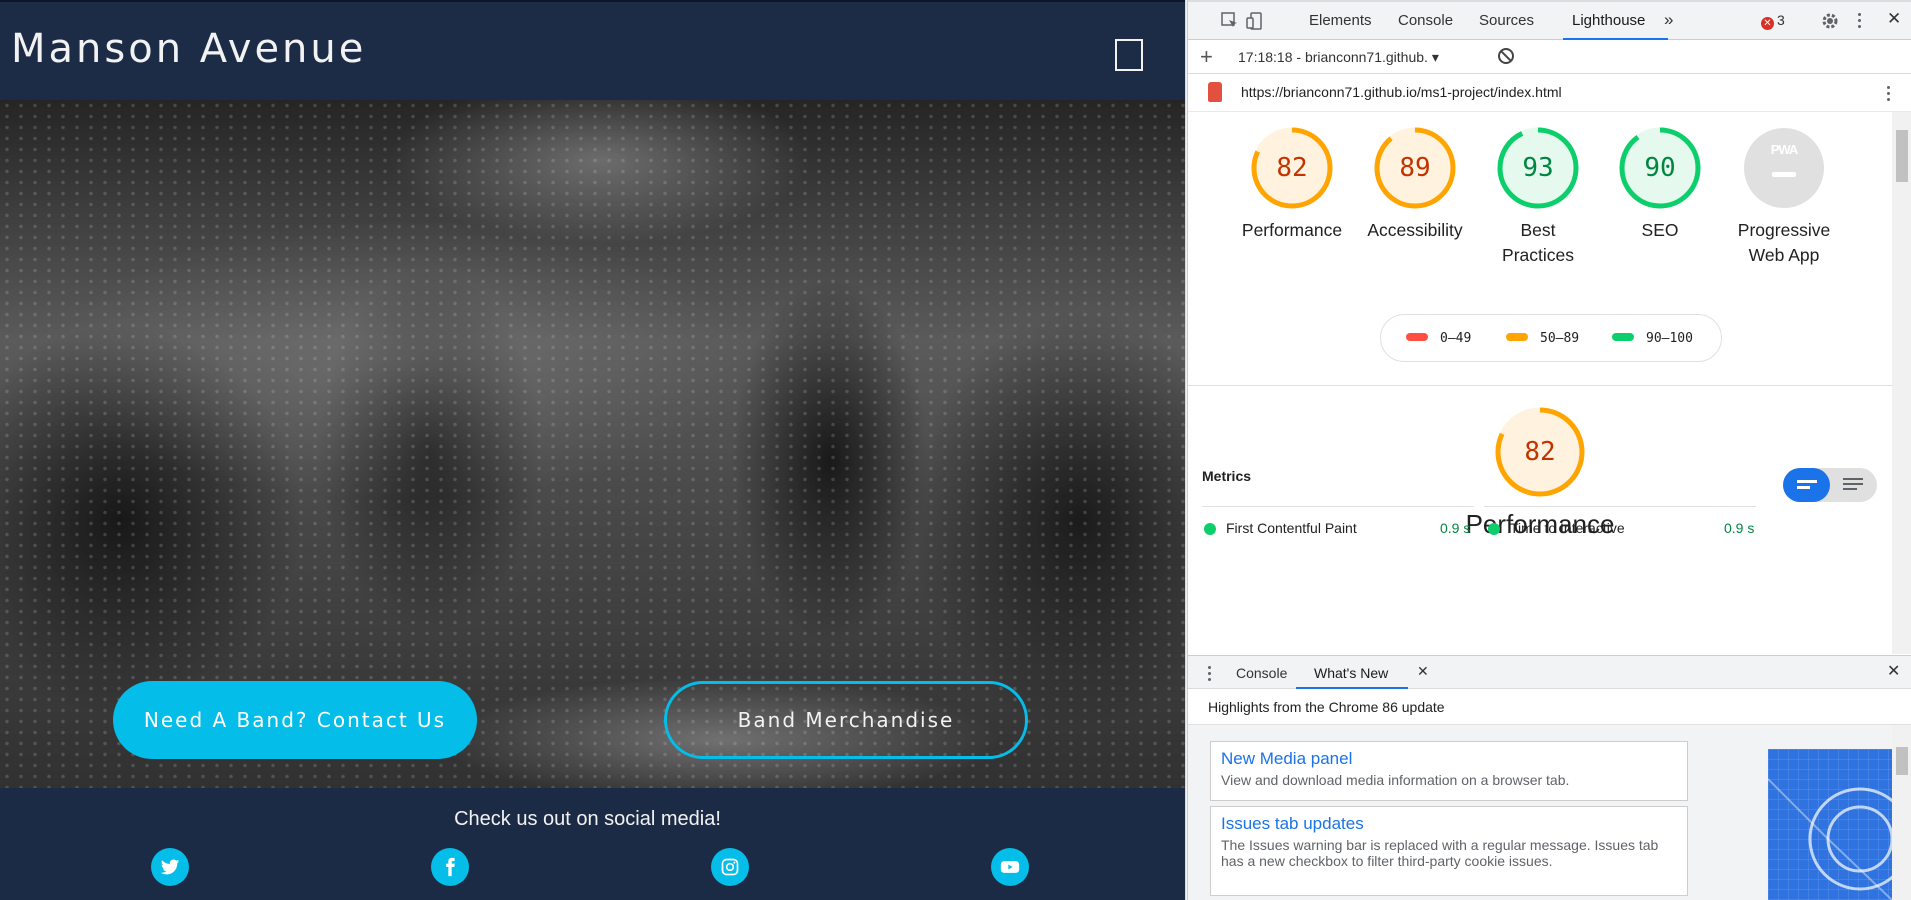  Describe the element at coordinates (1215, 92) in the screenshot. I see `lighthouse-icon` at that location.